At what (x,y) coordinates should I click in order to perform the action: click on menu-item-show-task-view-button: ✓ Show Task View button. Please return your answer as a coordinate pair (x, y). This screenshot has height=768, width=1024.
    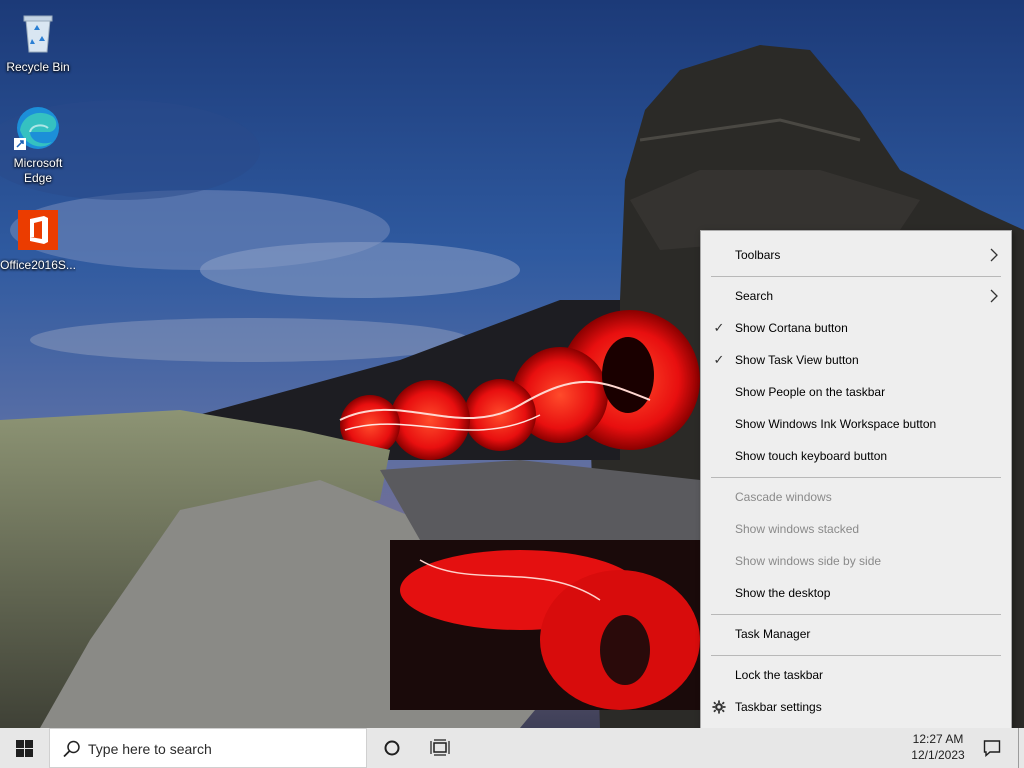
    Looking at the image, I should click on (856, 360).